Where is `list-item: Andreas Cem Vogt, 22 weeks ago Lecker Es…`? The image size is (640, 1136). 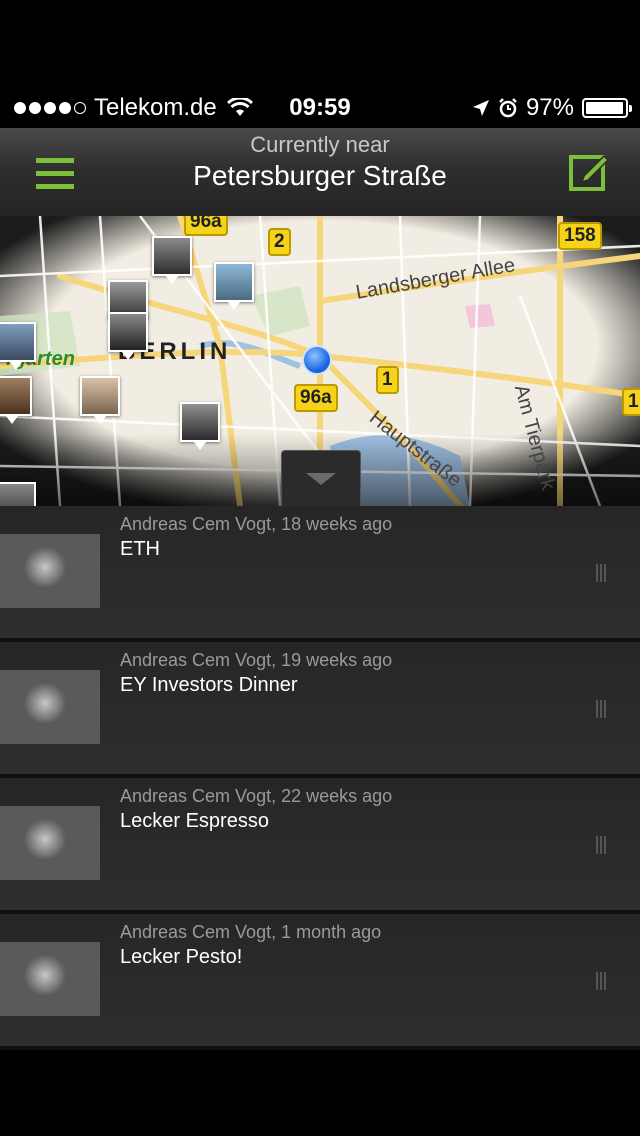 list-item: Andreas Cem Vogt, 22 weeks ago Lecker Es… is located at coordinates (320, 846).